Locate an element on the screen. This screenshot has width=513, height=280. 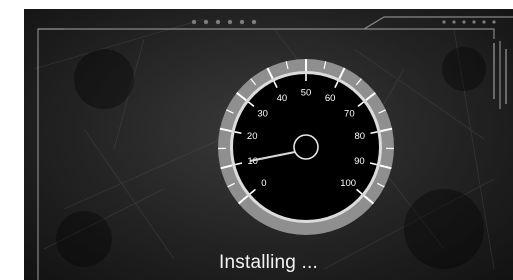
gauge-label-90: 90 is located at coordinates (359, 161).